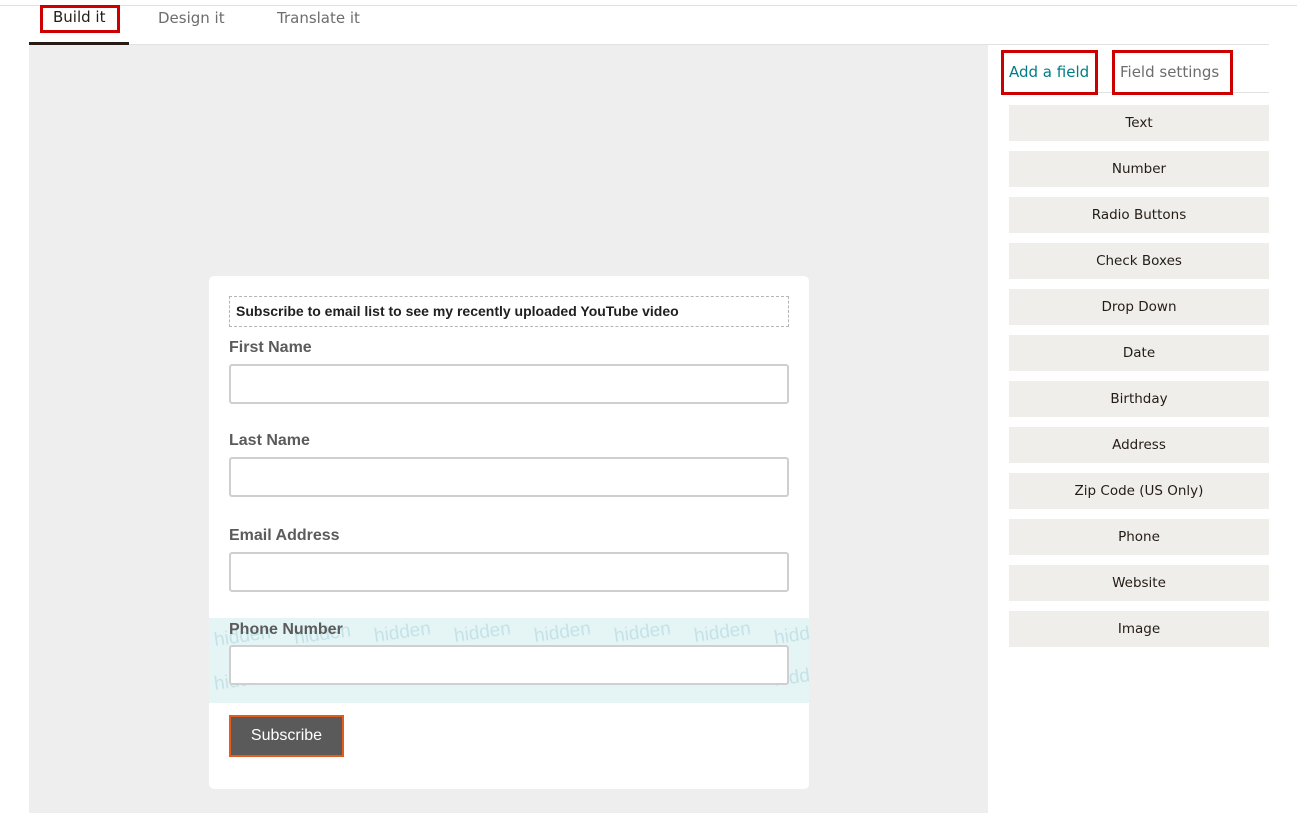 This screenshot has height=813, width=1297. What do you see at coordinates (1049, 72) in the screenshot?
I see `tab-add-a-field: Add a field` at bounding box center [1049, 72].